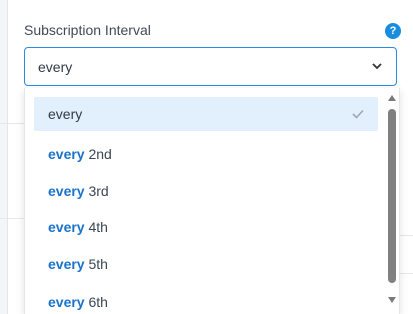  I want to click on scroll-up-arrow-icon, so click(392, 98).